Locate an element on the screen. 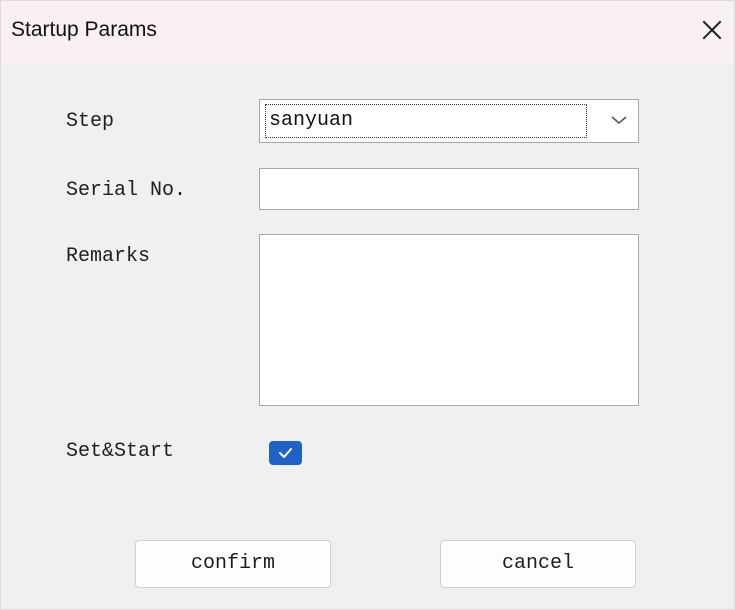 Image resolution: width=735 pixels, height=610 pixels. close-icon is located at coordinates (712, 30).